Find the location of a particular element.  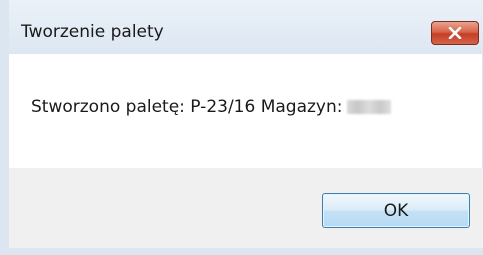

message-text: Stworzono paletę: P-23/16 Magazyn: is located at coordinates (211, 107).